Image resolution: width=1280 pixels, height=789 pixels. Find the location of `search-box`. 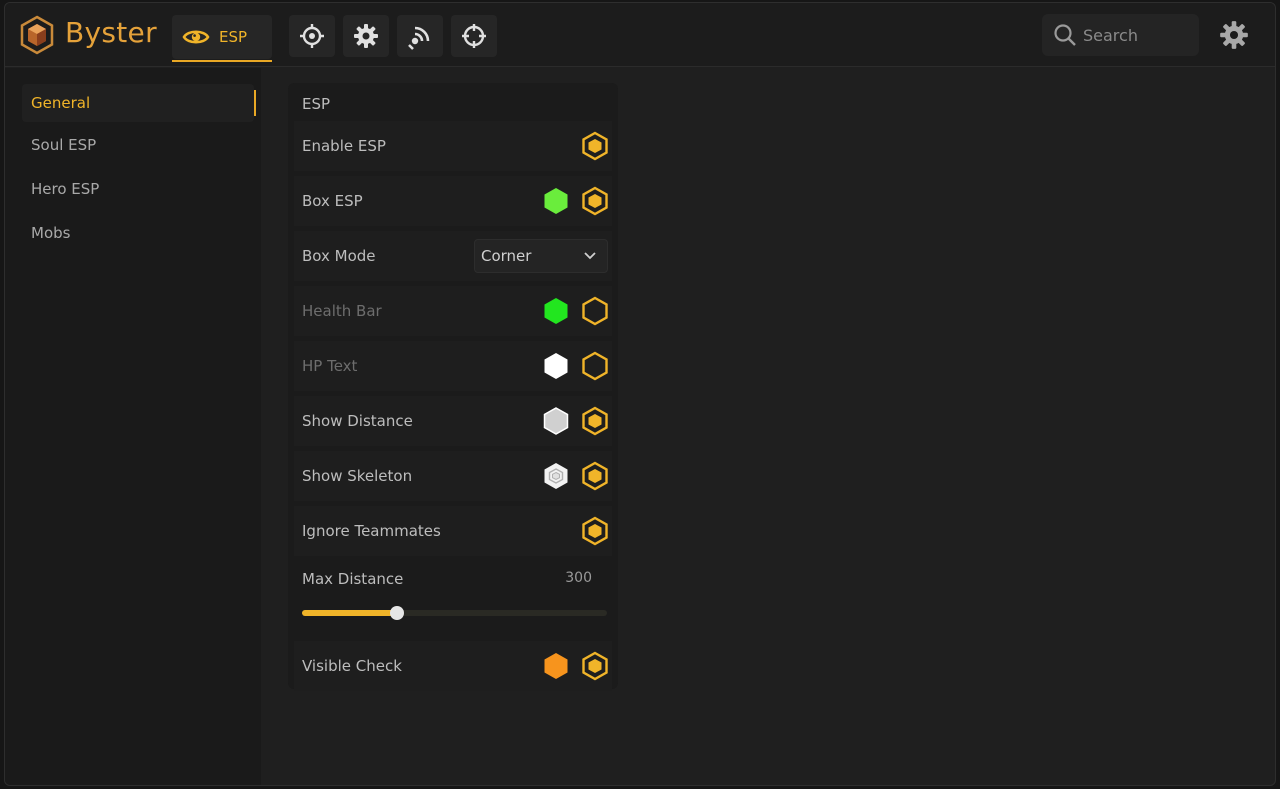

search-box is located at coordinates (1120, 35).